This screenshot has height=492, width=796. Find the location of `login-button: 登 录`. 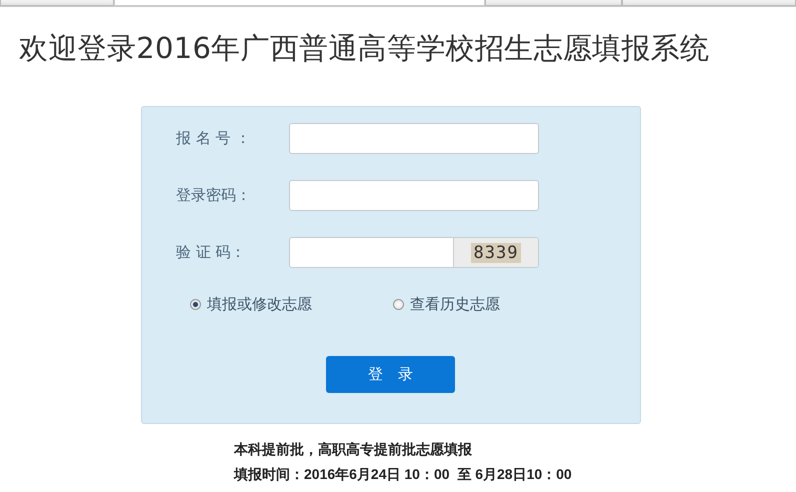

login-button: 登 录 is located at coordinates (390, 374).